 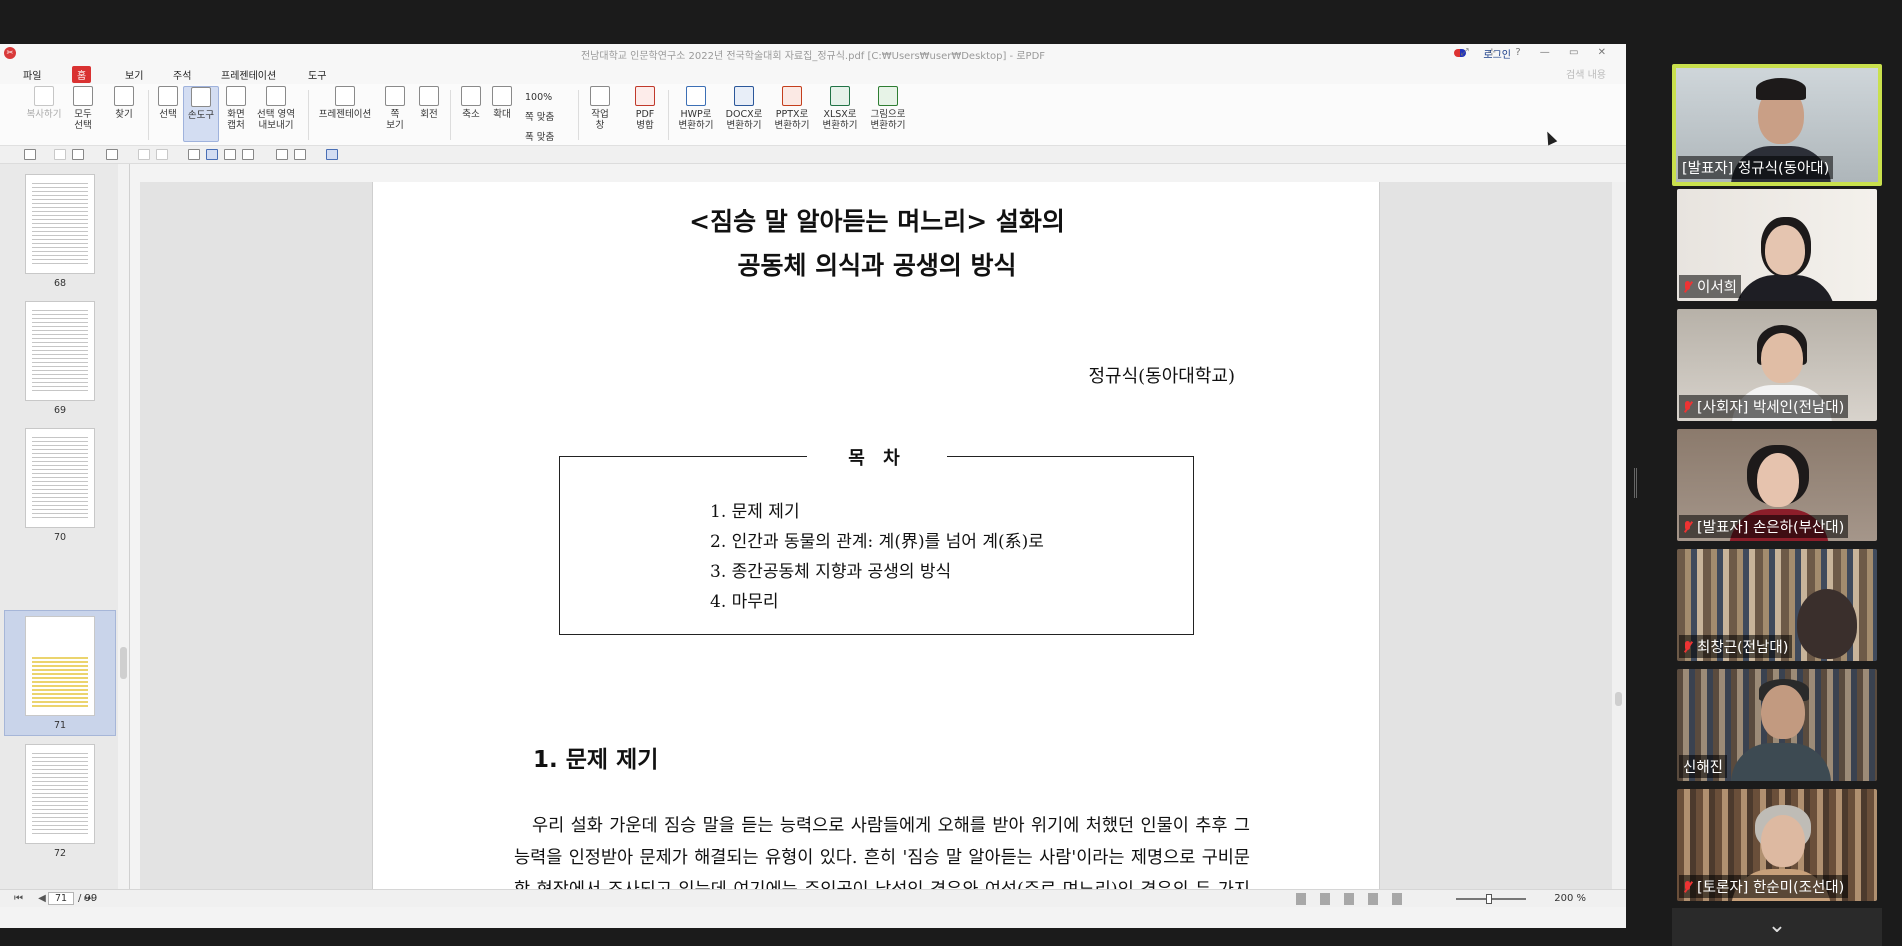 What do you see at coordinates (134, 74) in the screenshot?
I see `menu-view: 보기` at bounding box center [134, 74].